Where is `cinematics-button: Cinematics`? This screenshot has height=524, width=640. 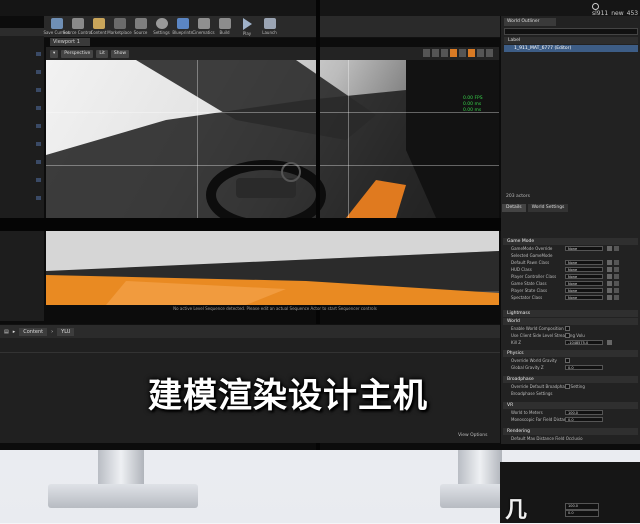
cinematics-button: Cinematics is located at coordinates (203, 27).